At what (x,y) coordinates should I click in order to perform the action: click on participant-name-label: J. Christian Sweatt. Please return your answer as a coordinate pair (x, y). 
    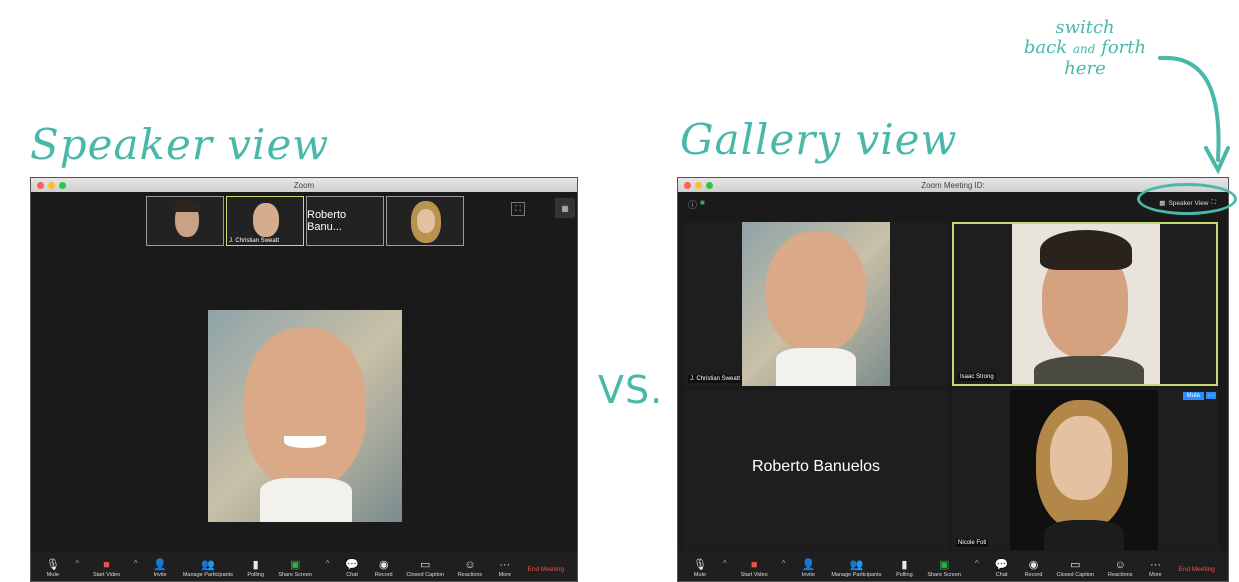
    Looking at the image, I should click on (715, 379).